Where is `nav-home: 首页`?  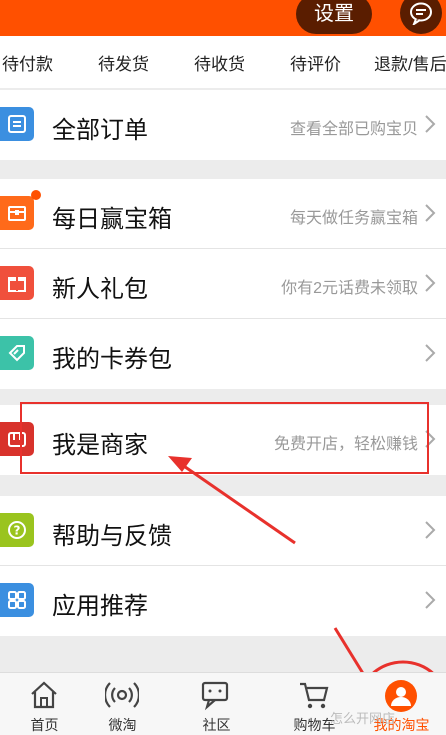 nav-home: 首页 is located at coordinates (44, 704).